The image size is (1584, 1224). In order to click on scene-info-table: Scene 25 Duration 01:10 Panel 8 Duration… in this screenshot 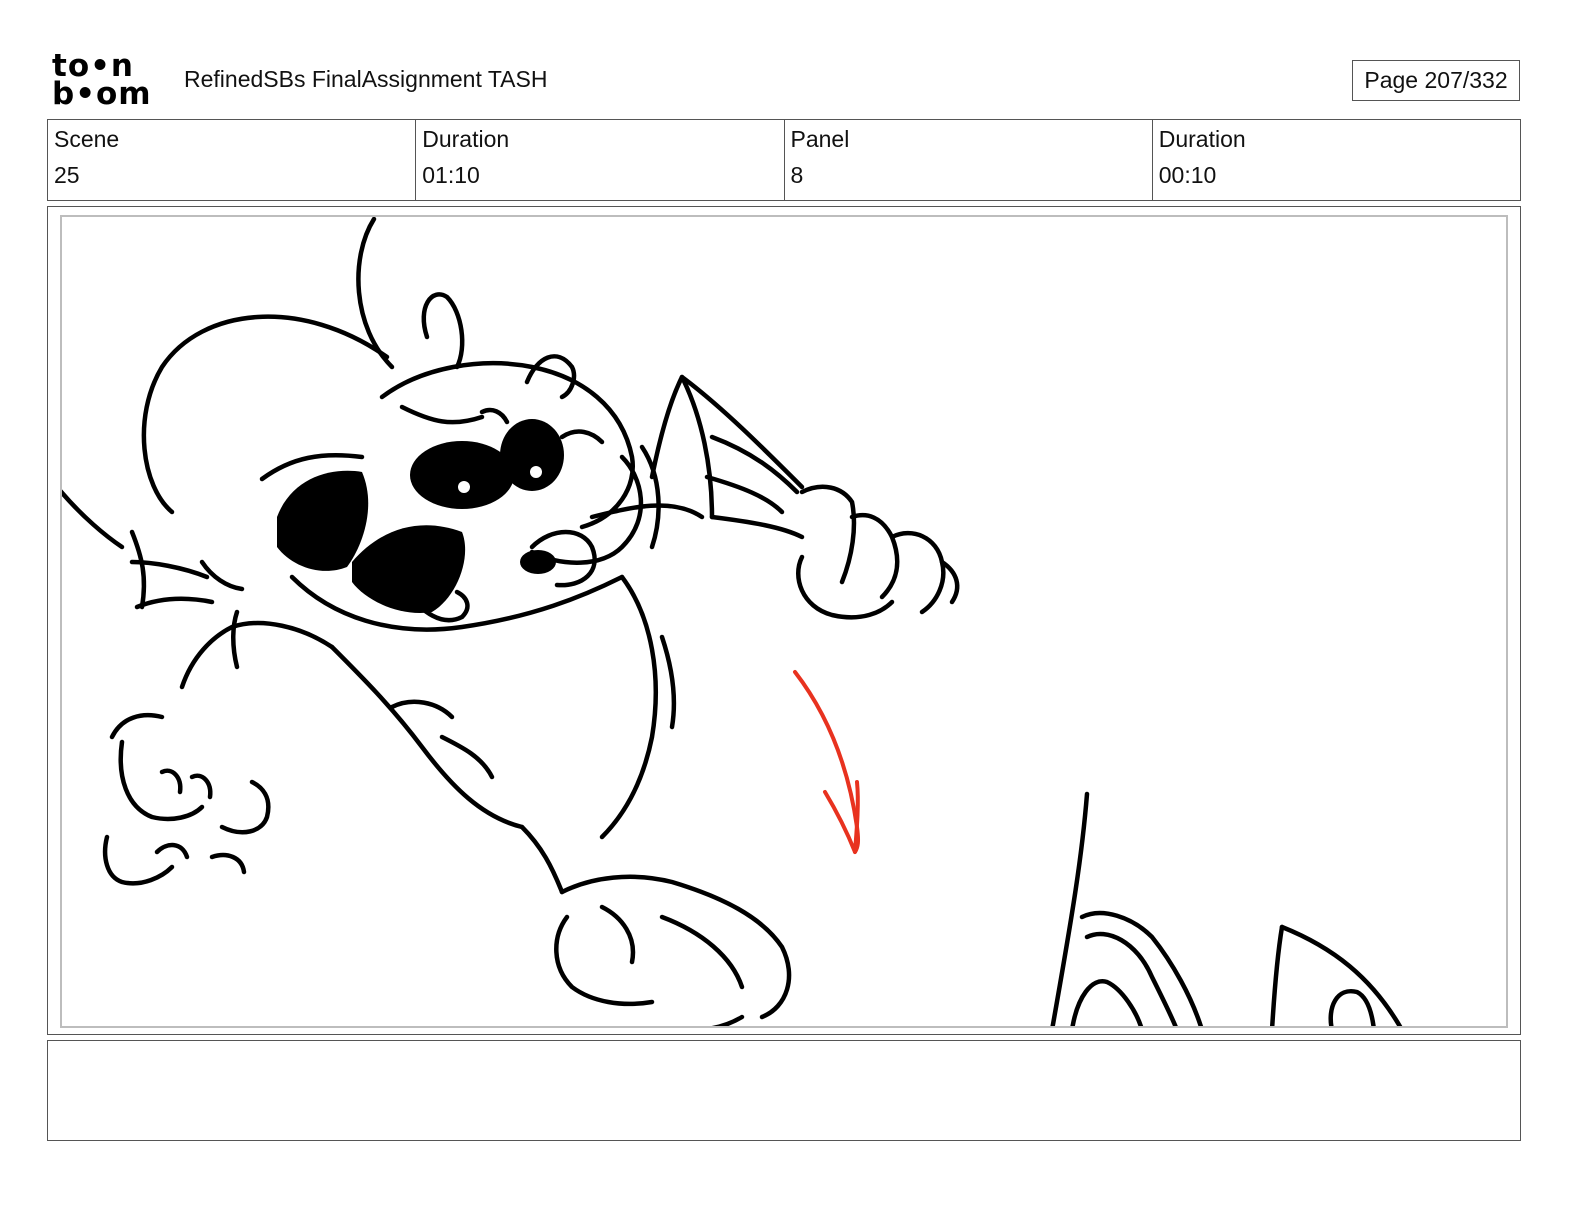, I will do `click(784, 160)`.